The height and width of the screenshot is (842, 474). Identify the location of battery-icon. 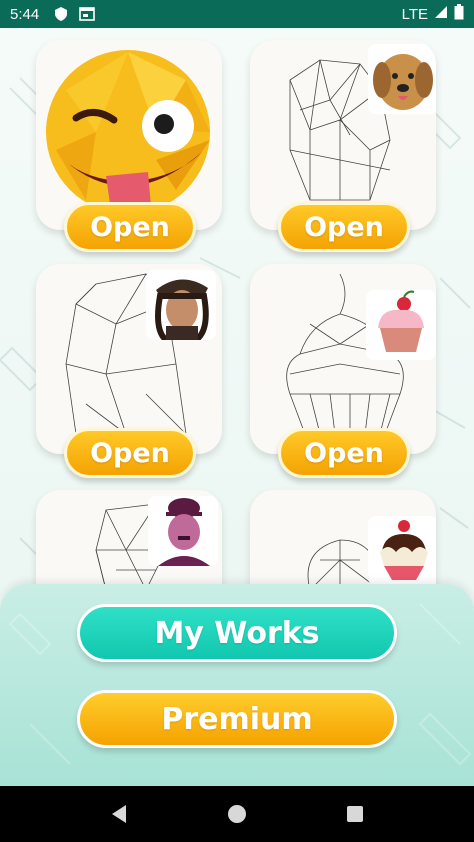
(459, 14).